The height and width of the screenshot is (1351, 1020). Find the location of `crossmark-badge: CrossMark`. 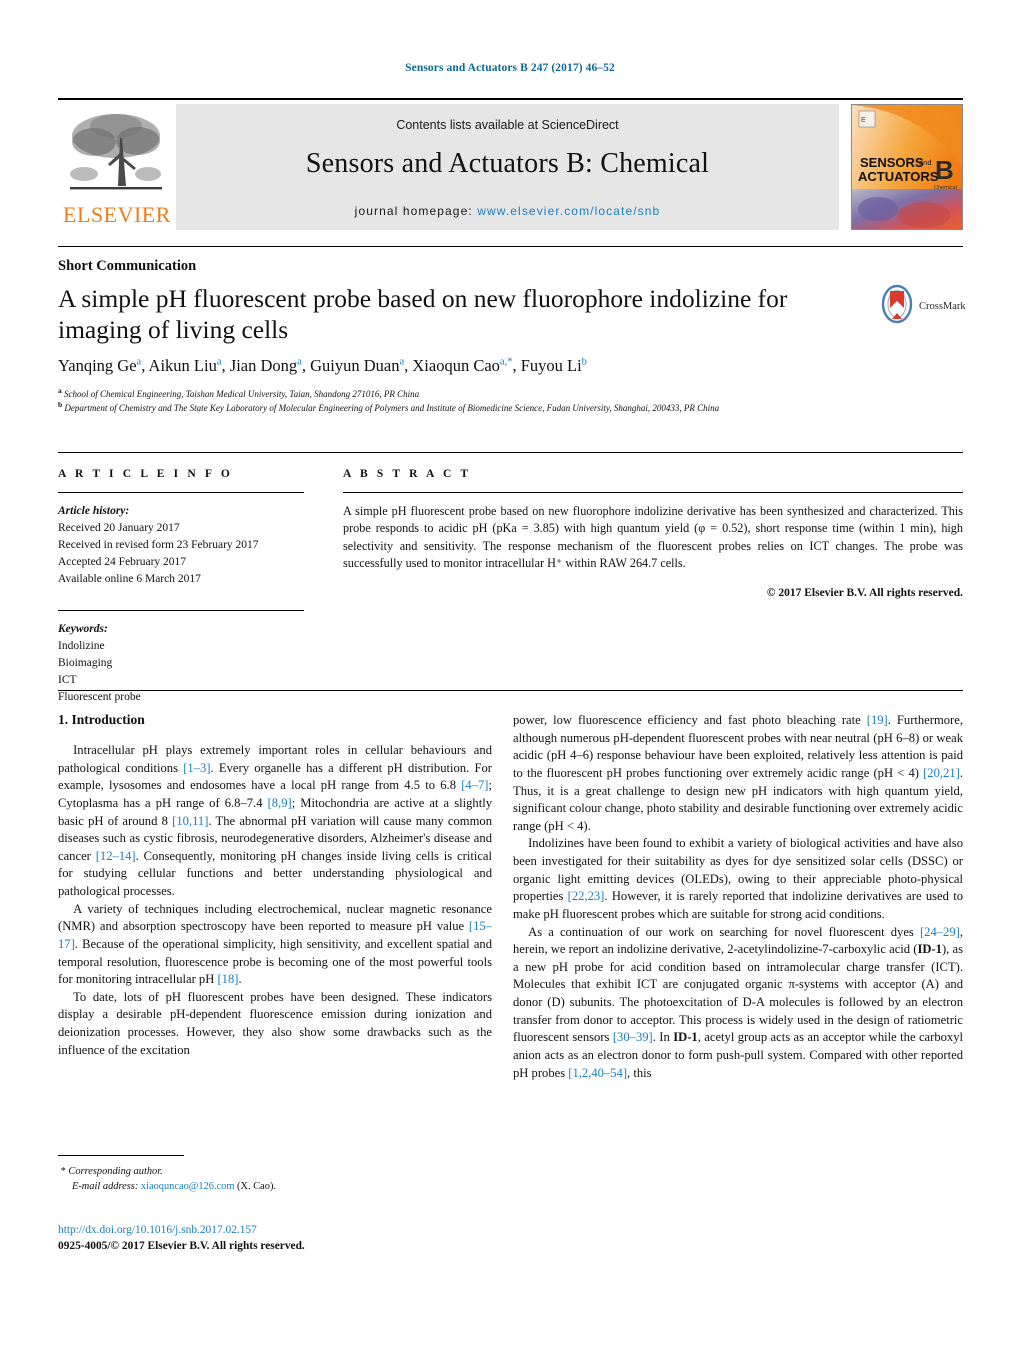

crossmark-badge: CrossMark is located at coordinates (926, 306).